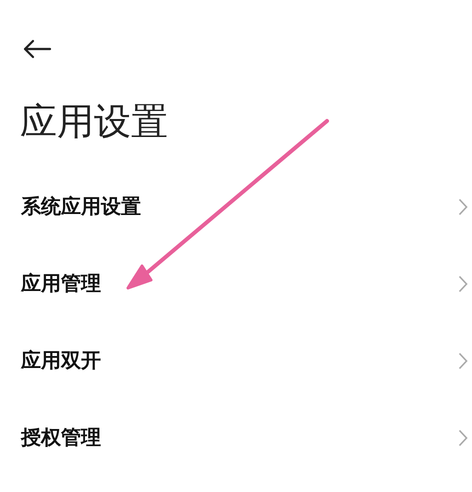  I want to click on page-title: 应用设置, so click(94, 122).